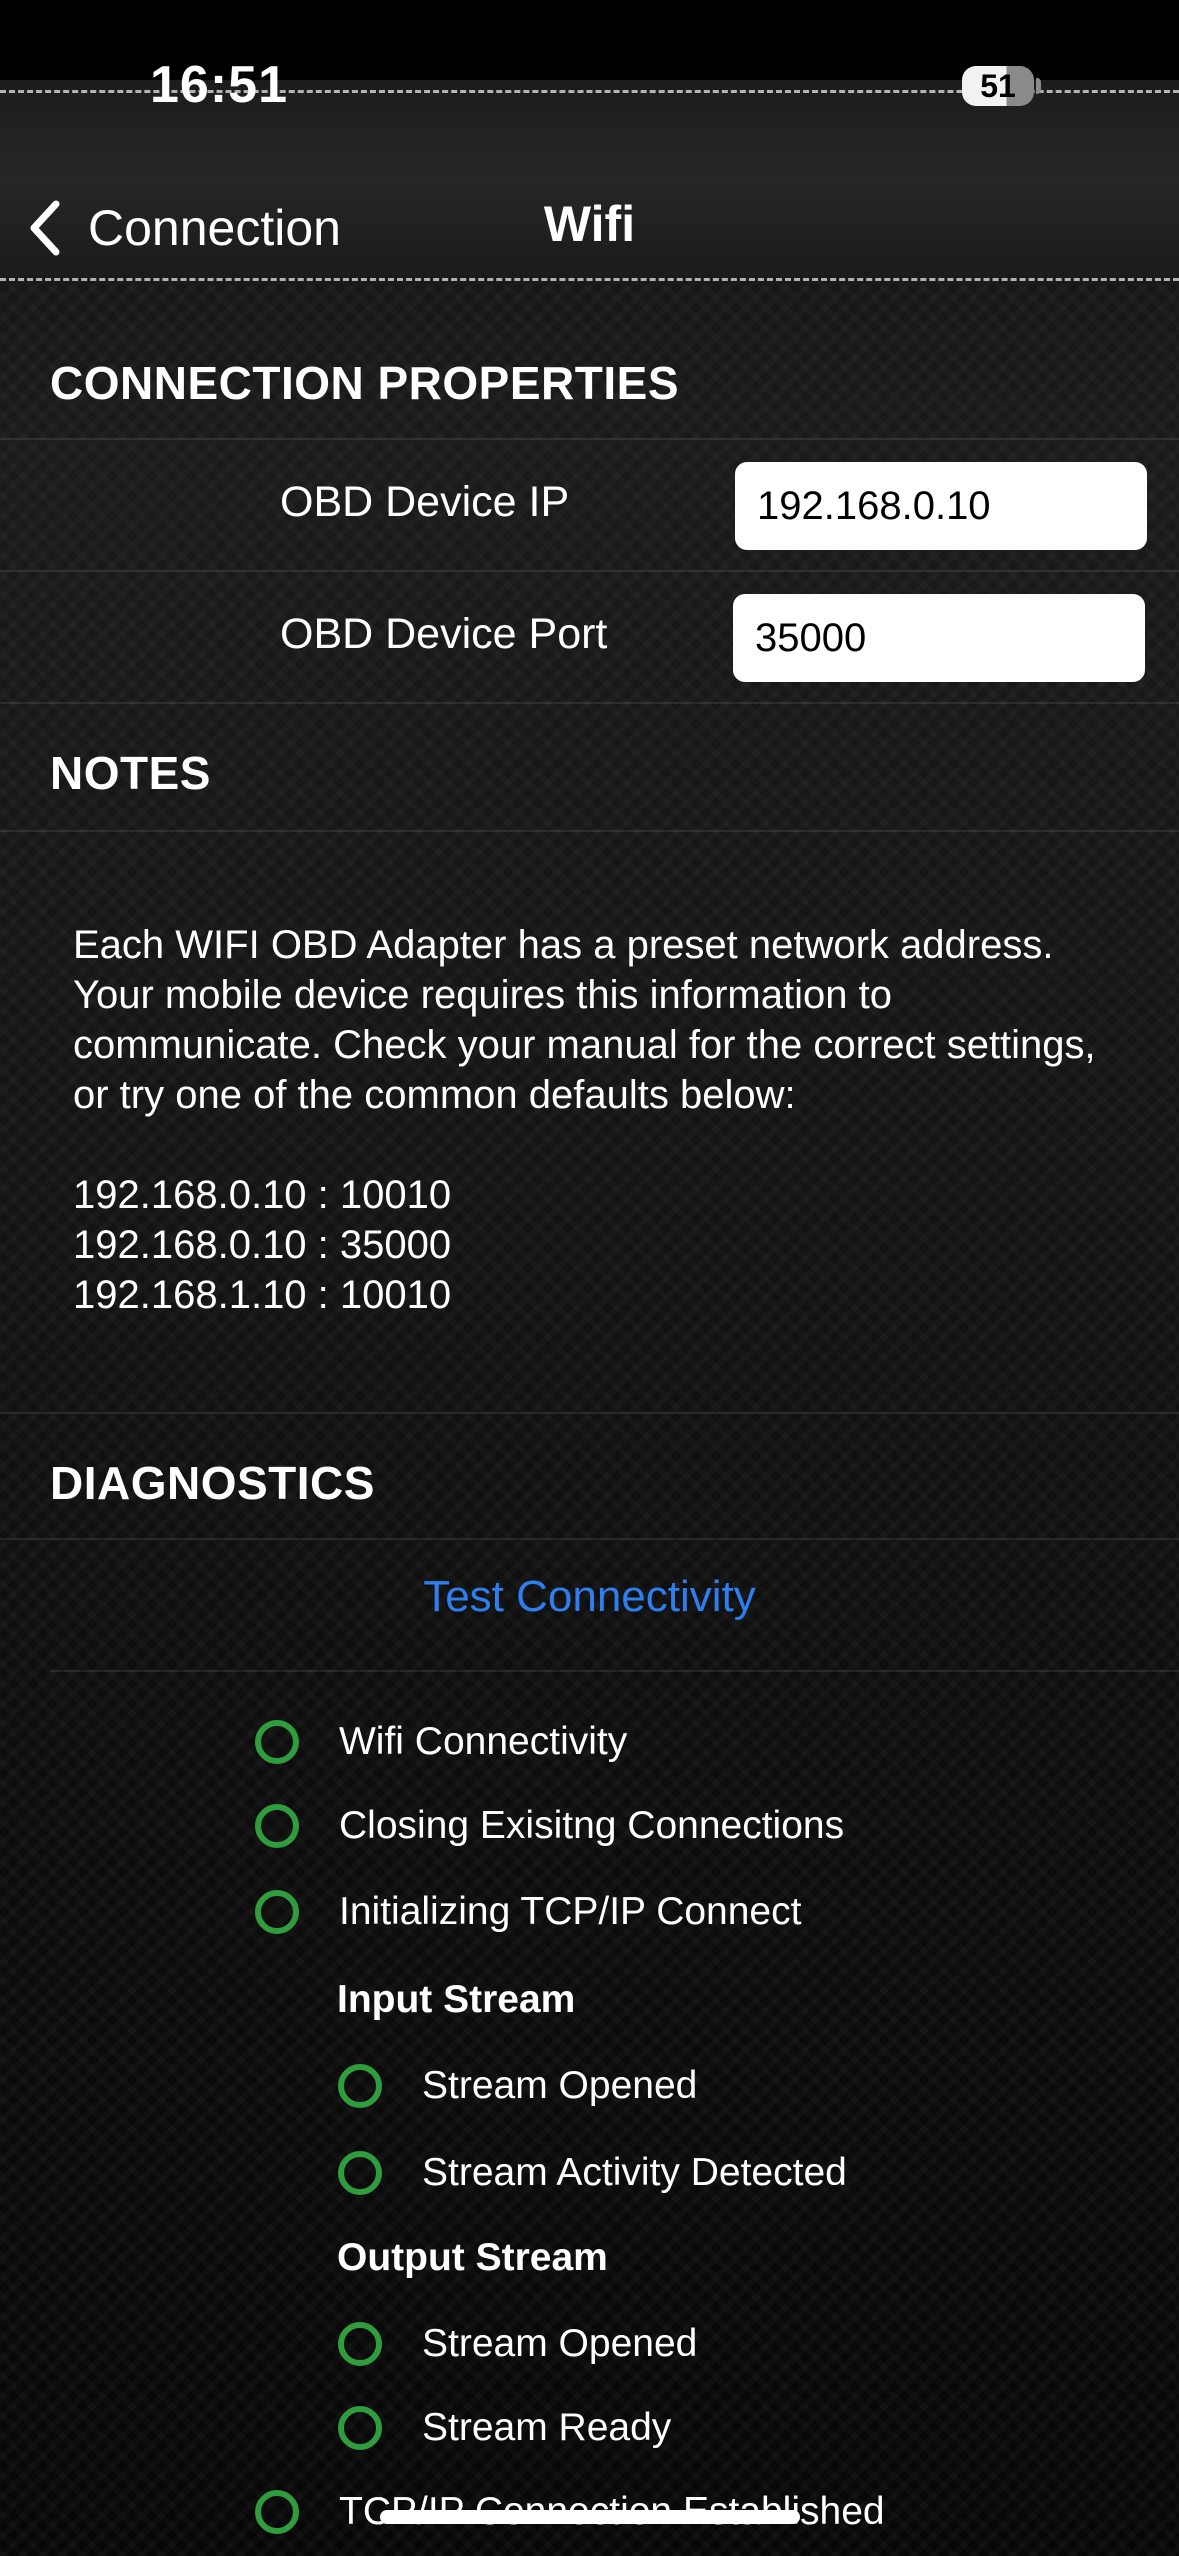  I want to click on port-label: OBD Device Port, so click(444, 634).